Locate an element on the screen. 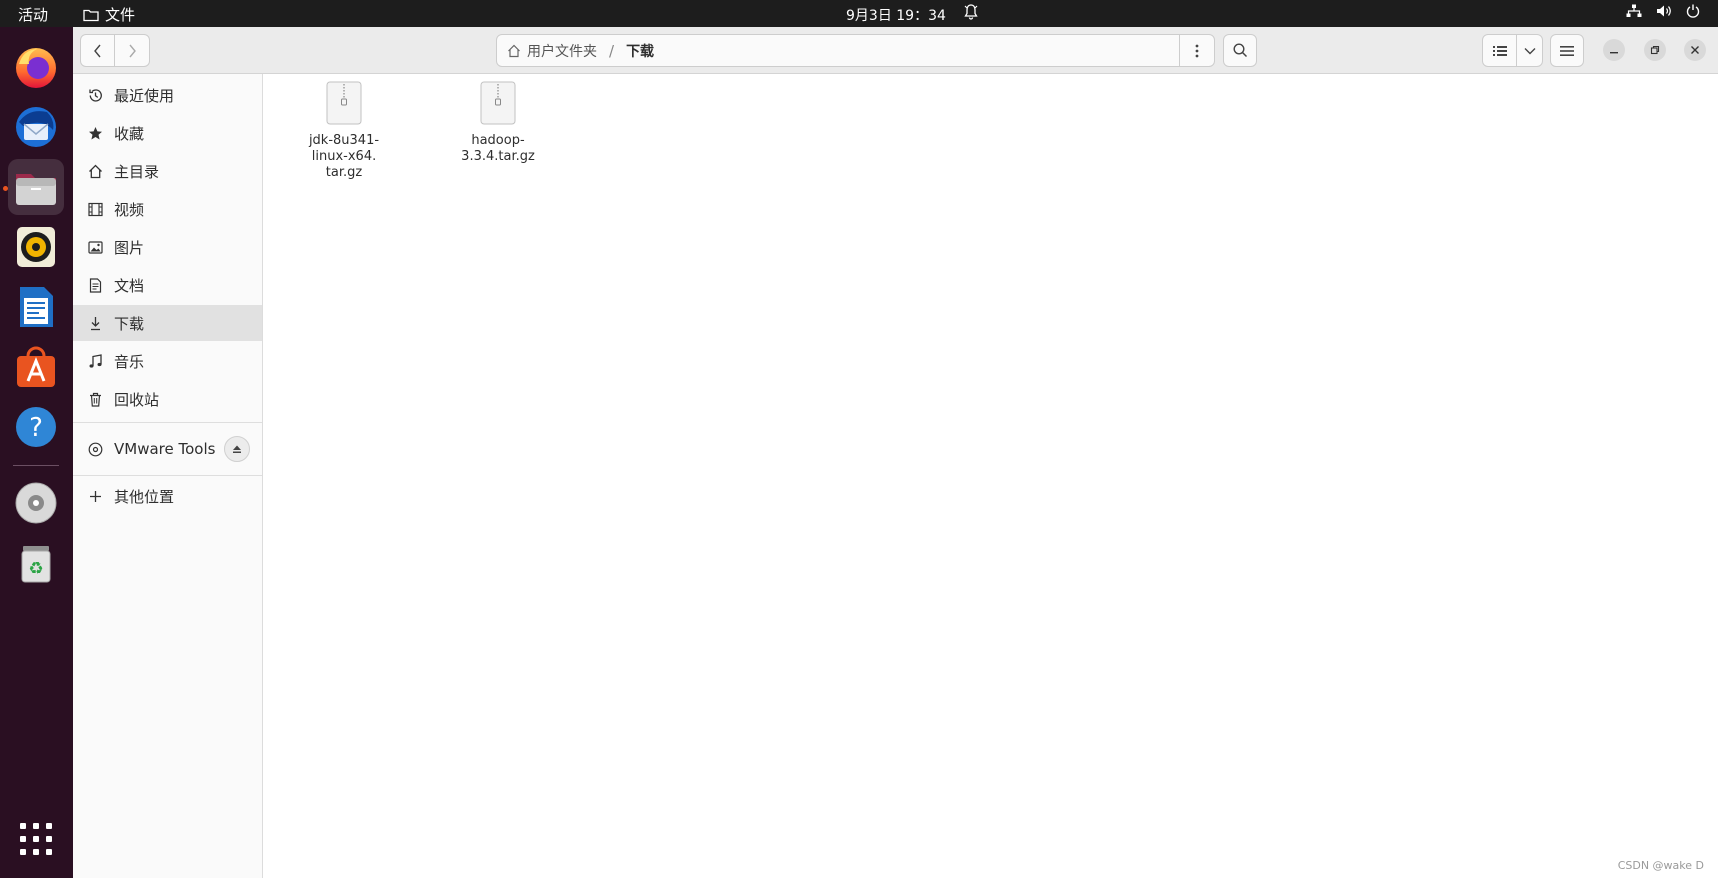 The width and height of the screenshot is (1718, 878). show-apps-launcher is located at coordinates (36, 839).